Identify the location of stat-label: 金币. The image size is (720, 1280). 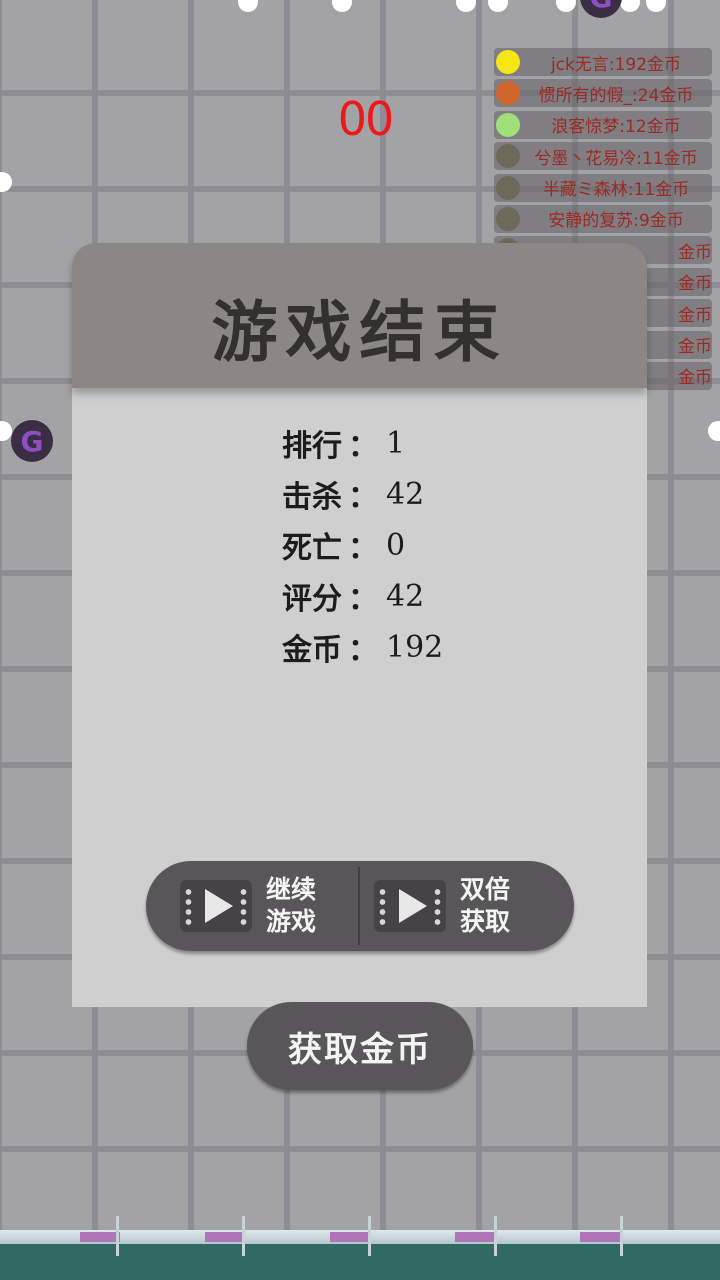
(312, 650).